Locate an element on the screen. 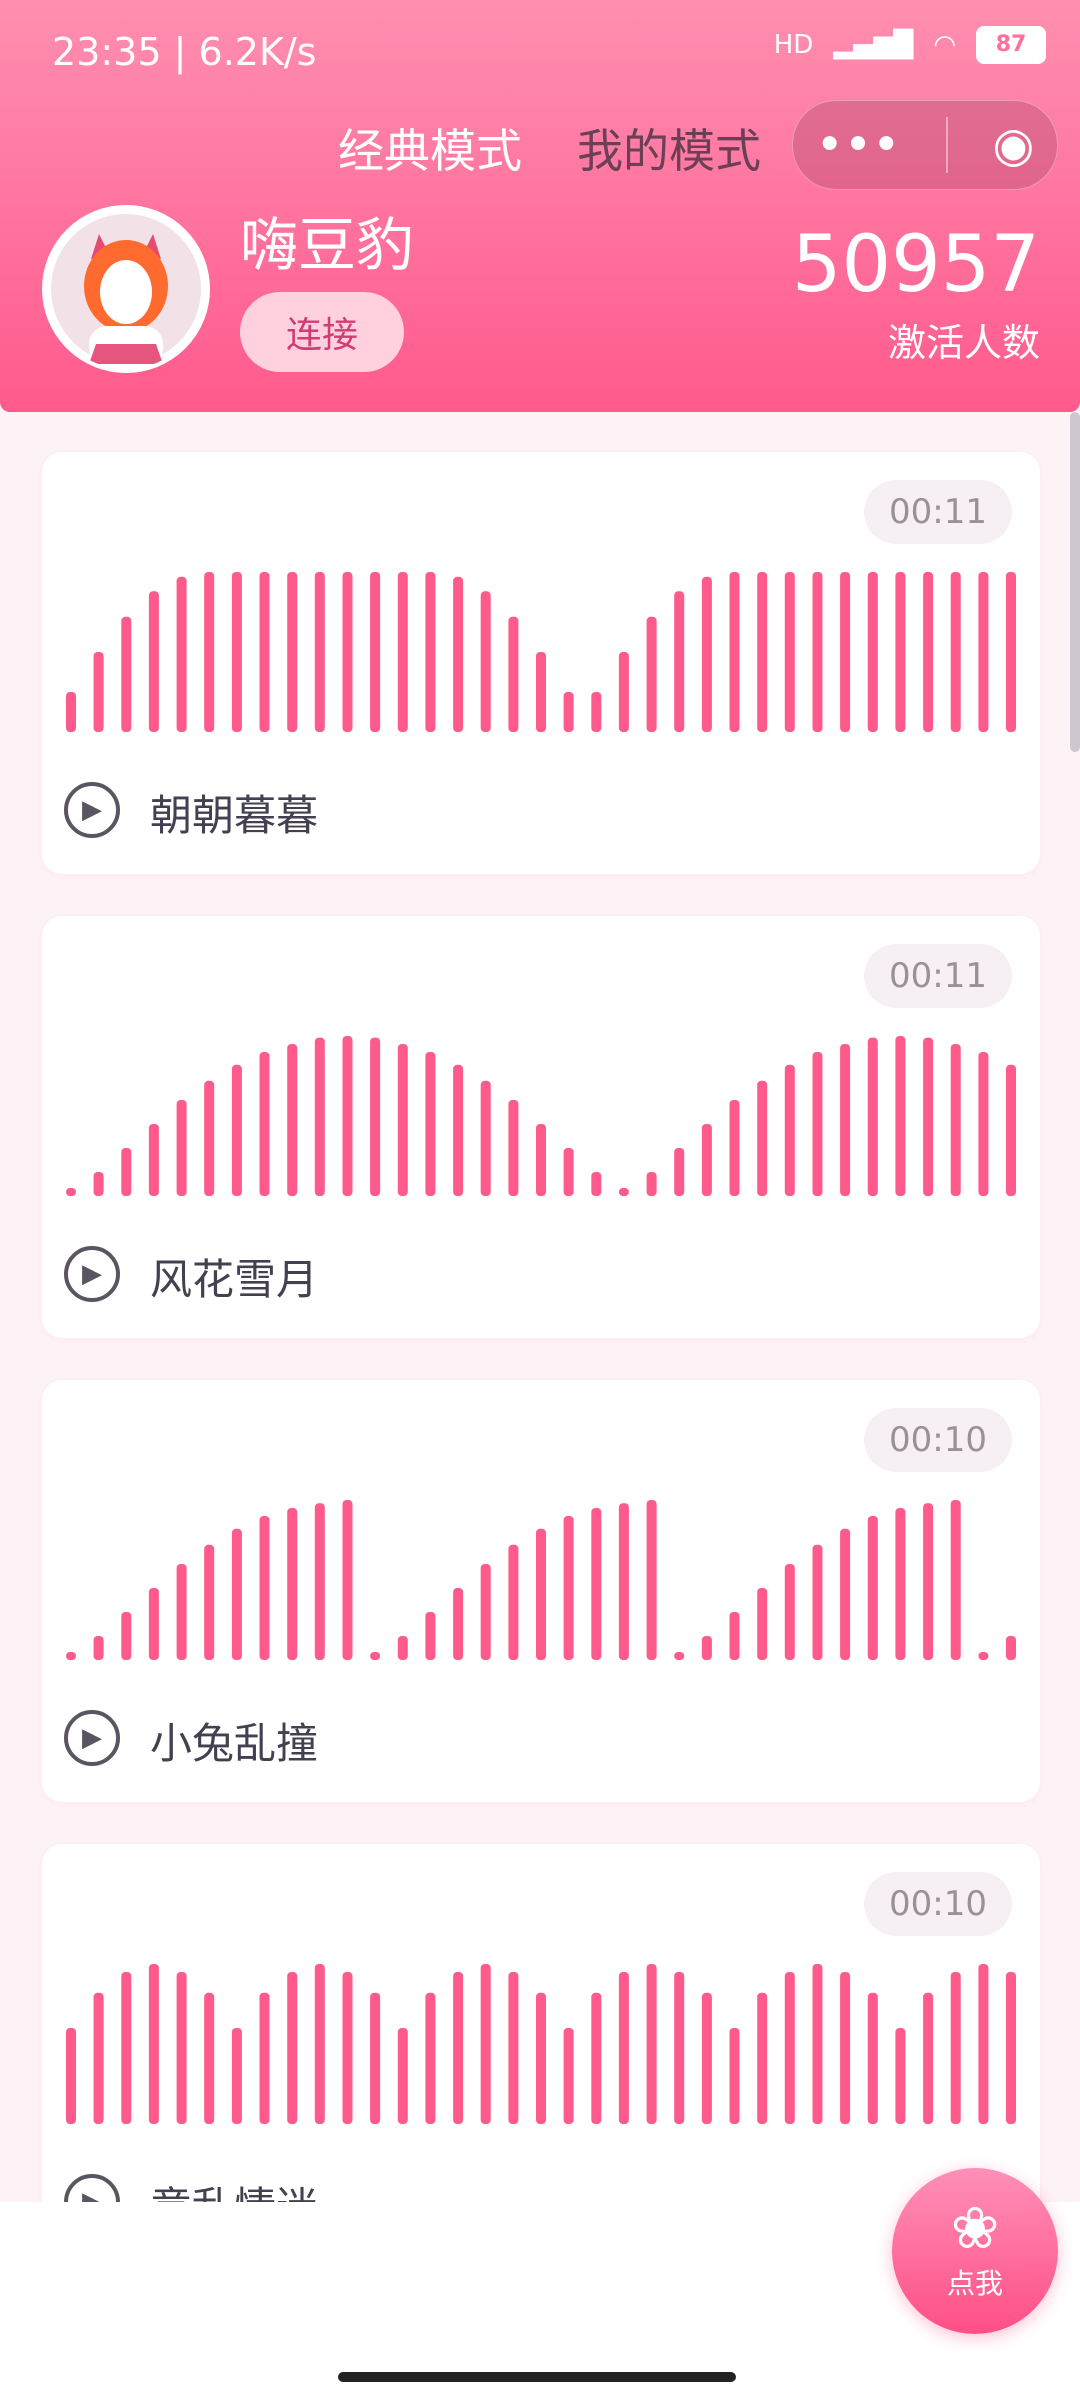 The height and width of the screenshot is (2400, 1080). pattern-title: 朝朝暮暮 is located at coordinates (234, 815).